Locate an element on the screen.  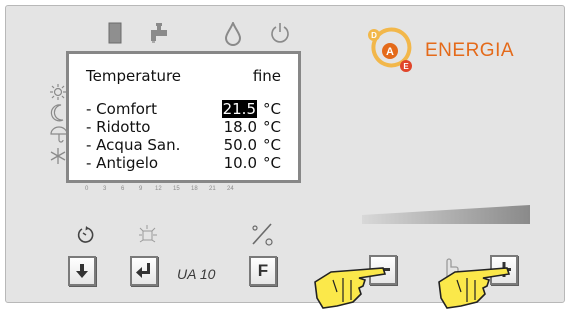
time-tick: 6 is located at coordinates (123, 189).